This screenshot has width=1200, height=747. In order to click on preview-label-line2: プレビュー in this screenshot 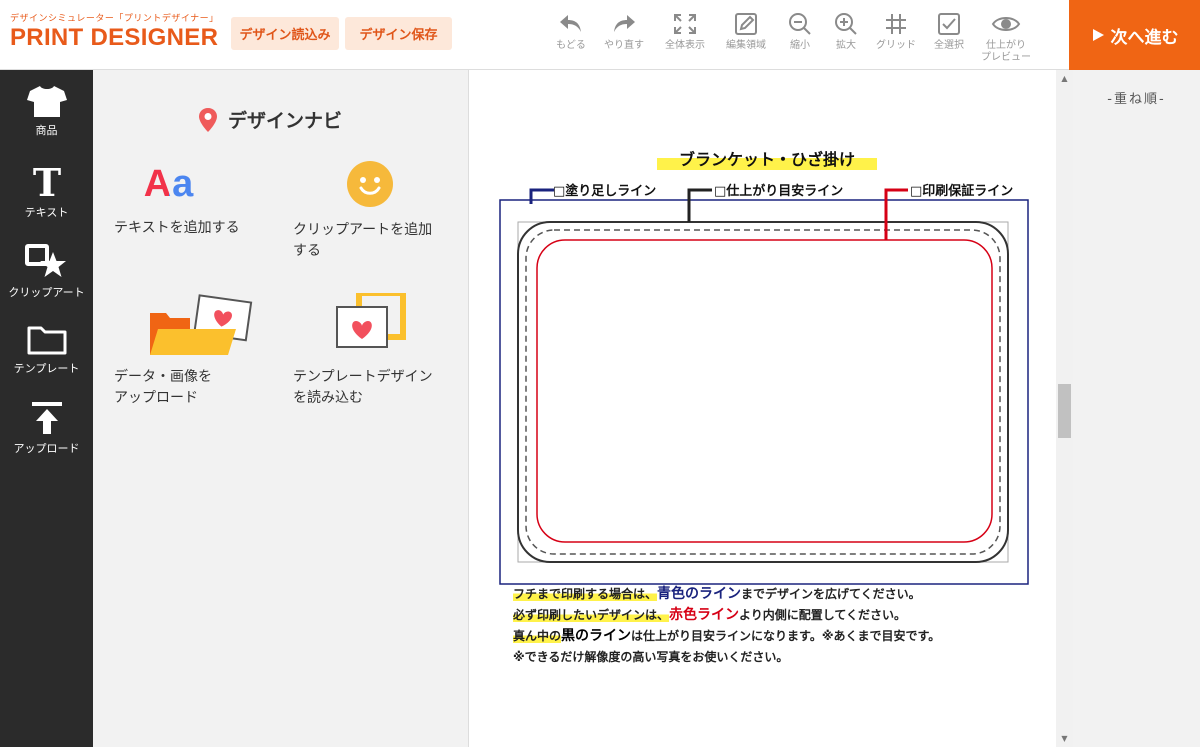, I will do `click(1006, 57)`.